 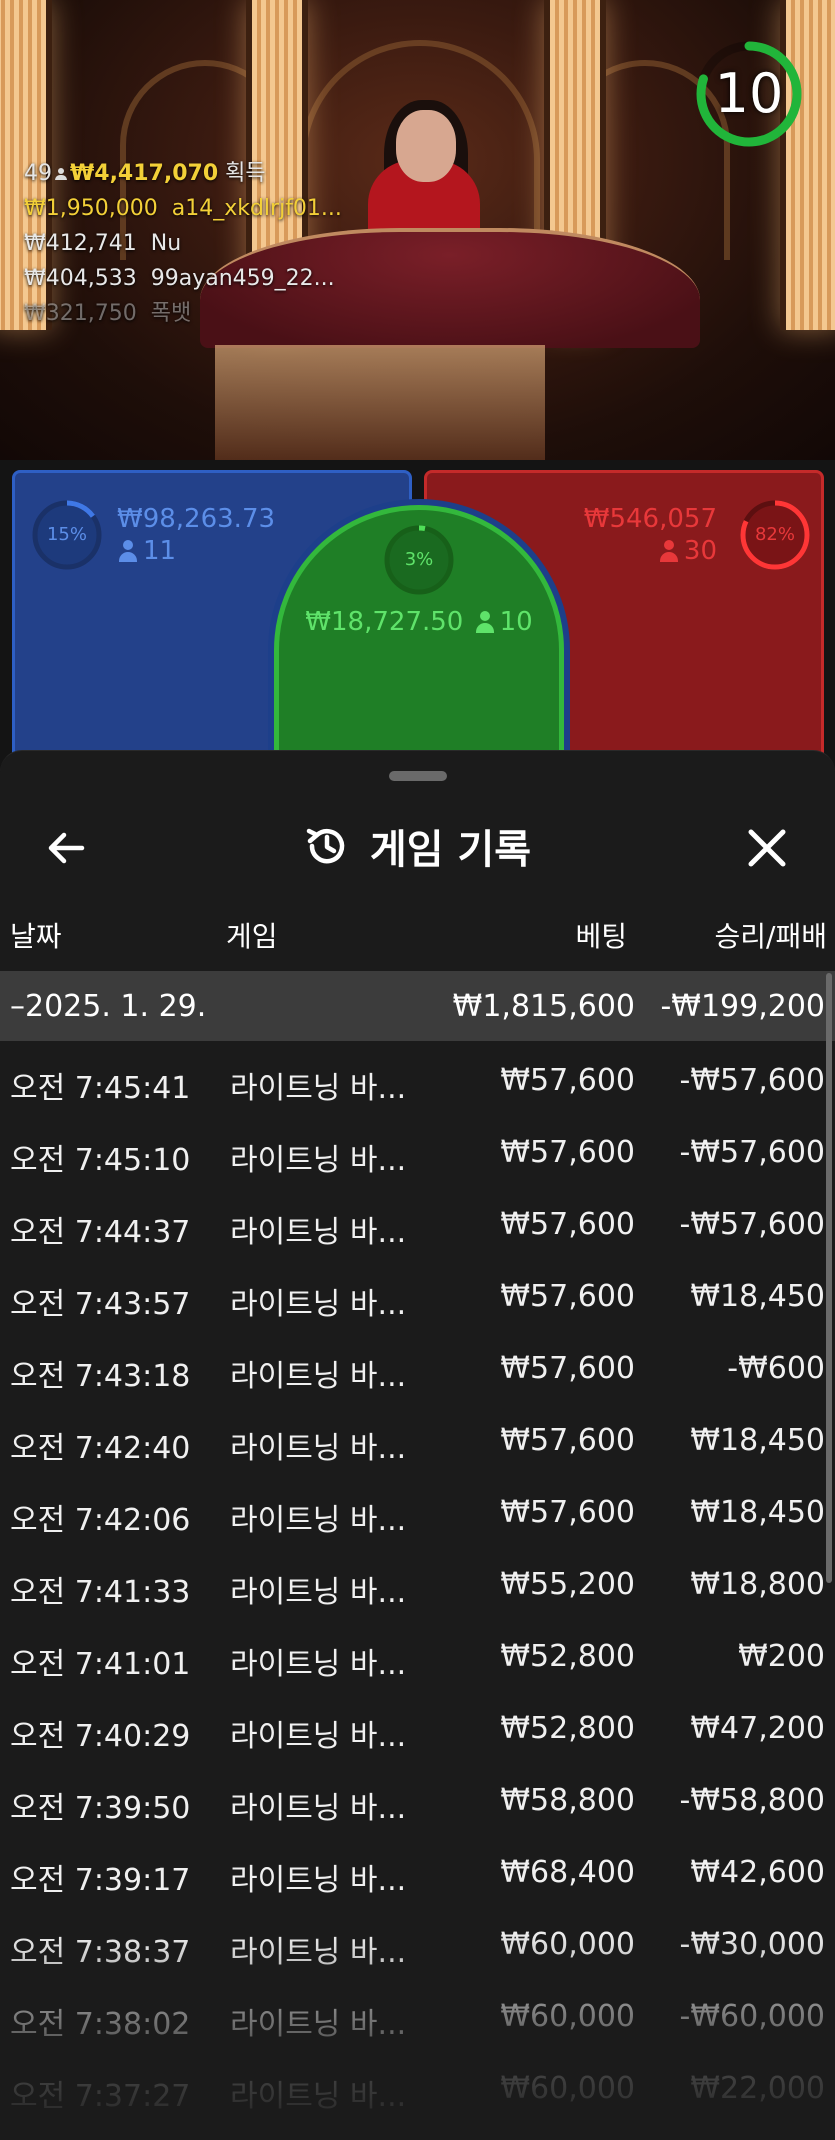 What do you see at coordinates (417, 1293) in the screenshot?
I see `history-row: 오전 7:43:57 라이트닝 바... ₩57,600 ₩18,450` at bounding box center [417, 1293].